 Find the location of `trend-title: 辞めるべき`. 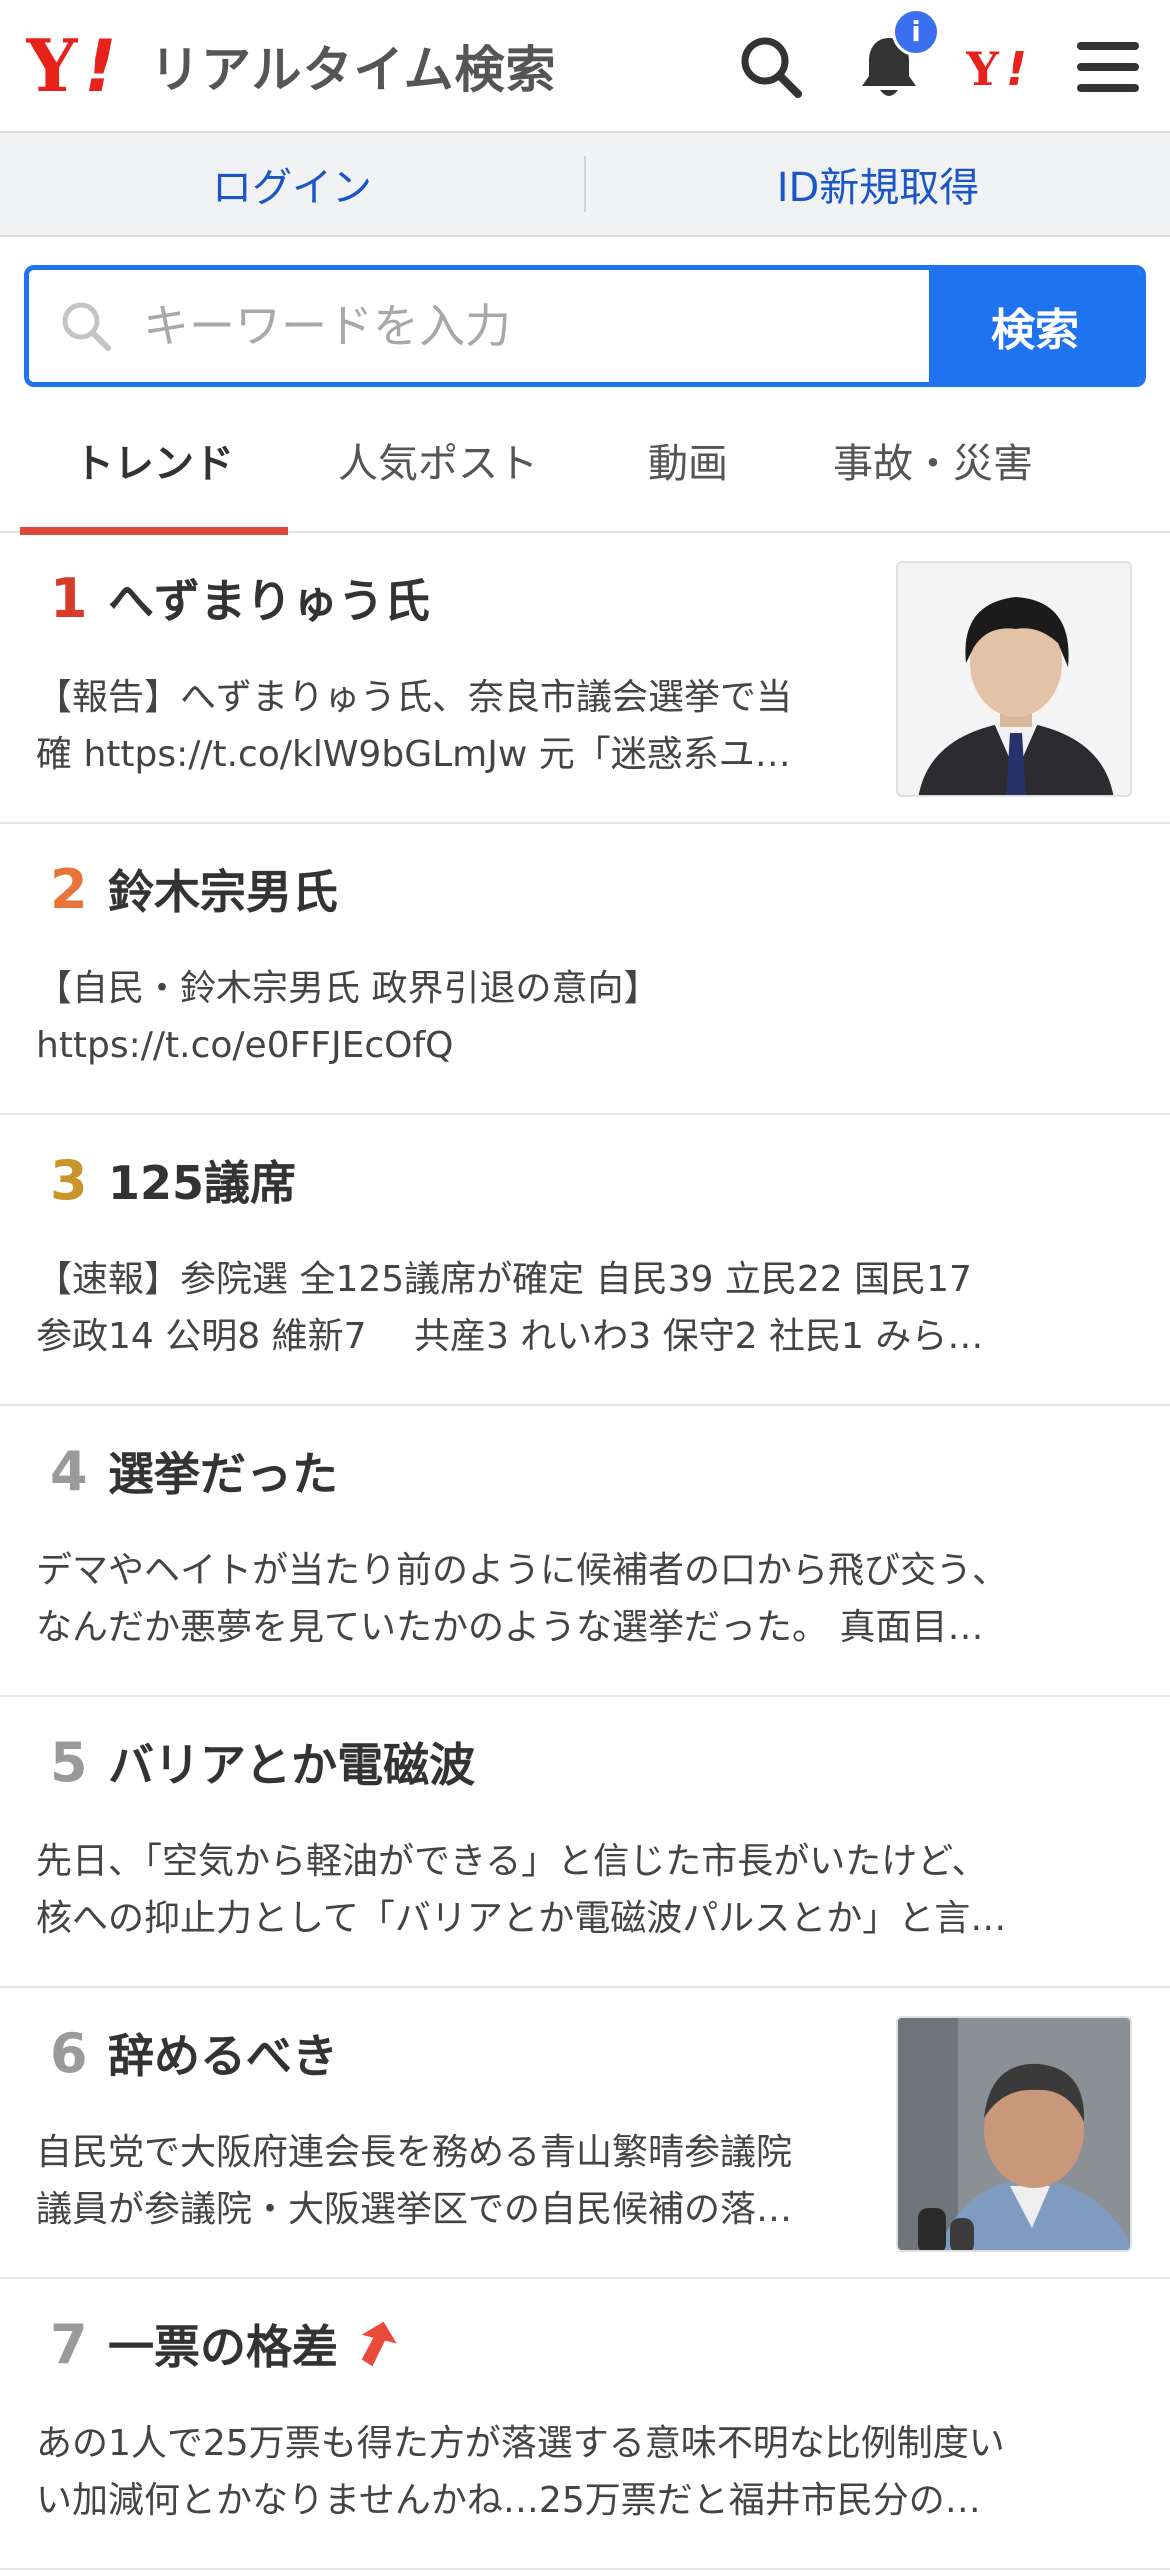

trend-title: 辞めるべき is located at coordinates (223, 2056).